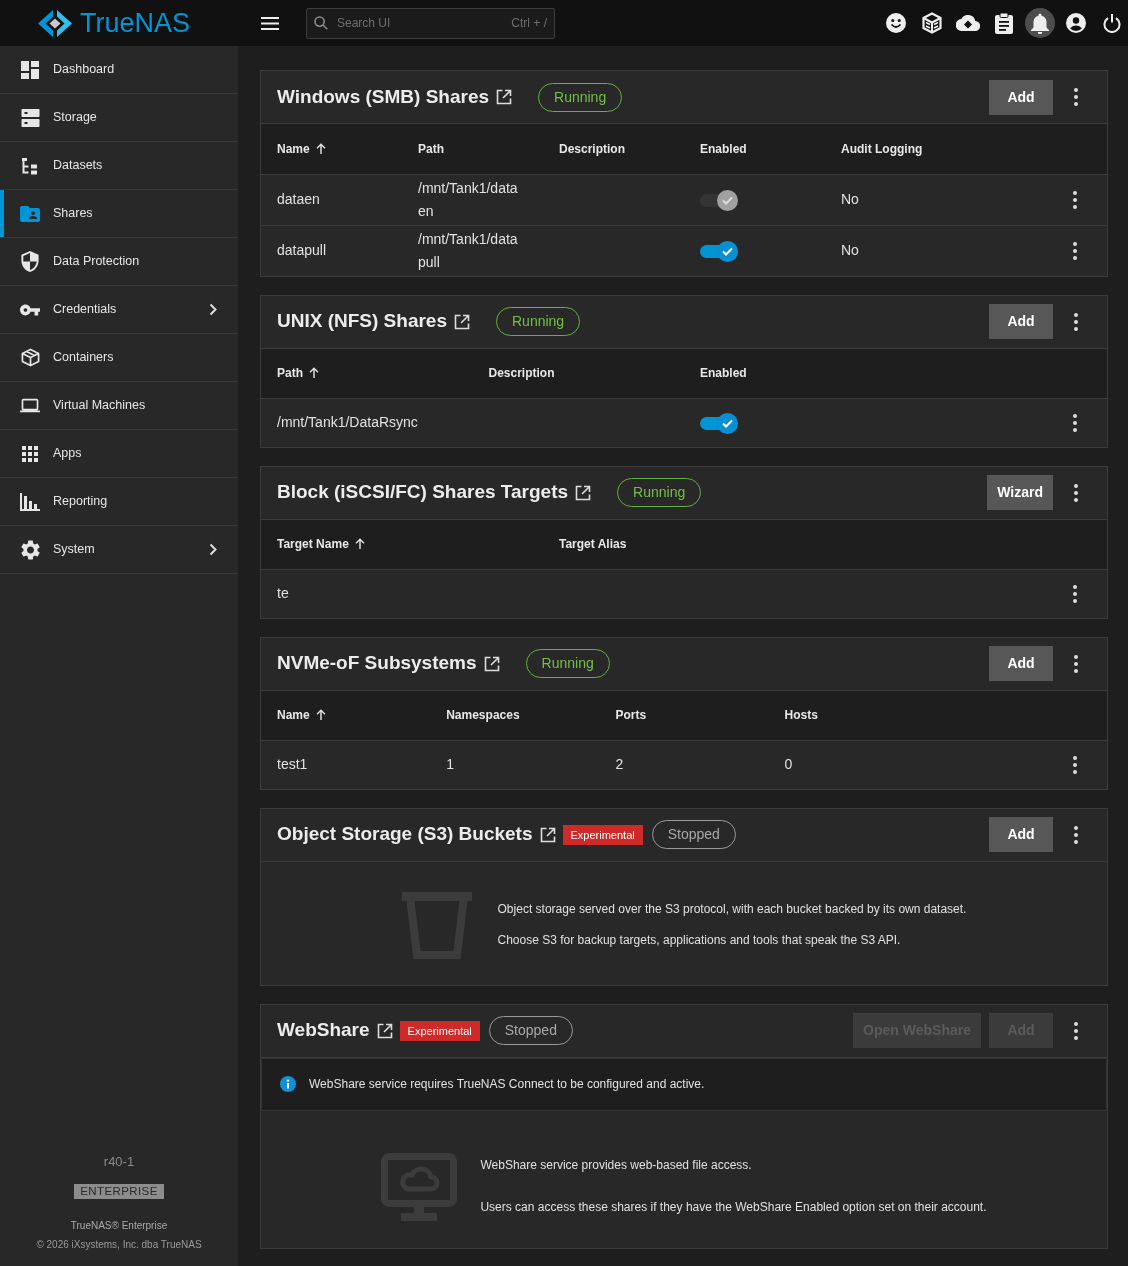 The image size is (1128, 1266). Describe the element at coordinates (119, 118) in the screenshot. I see `sidebar-item: Storage` at that location.